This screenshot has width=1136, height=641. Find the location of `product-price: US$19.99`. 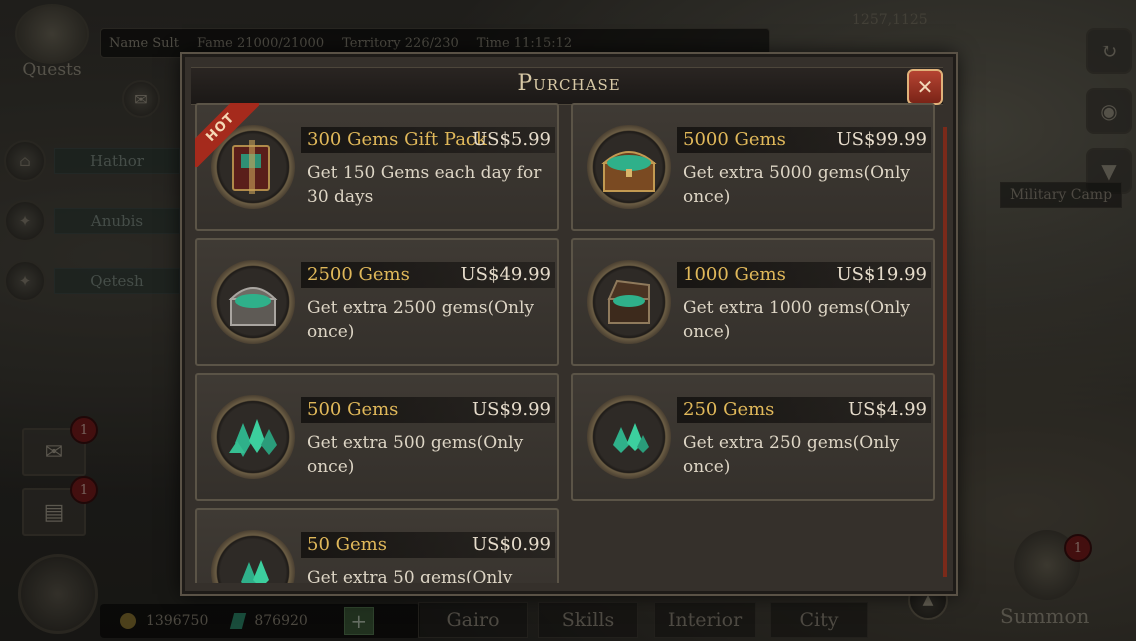

product-price: US$19.99 is located at coordinates (881, 274).